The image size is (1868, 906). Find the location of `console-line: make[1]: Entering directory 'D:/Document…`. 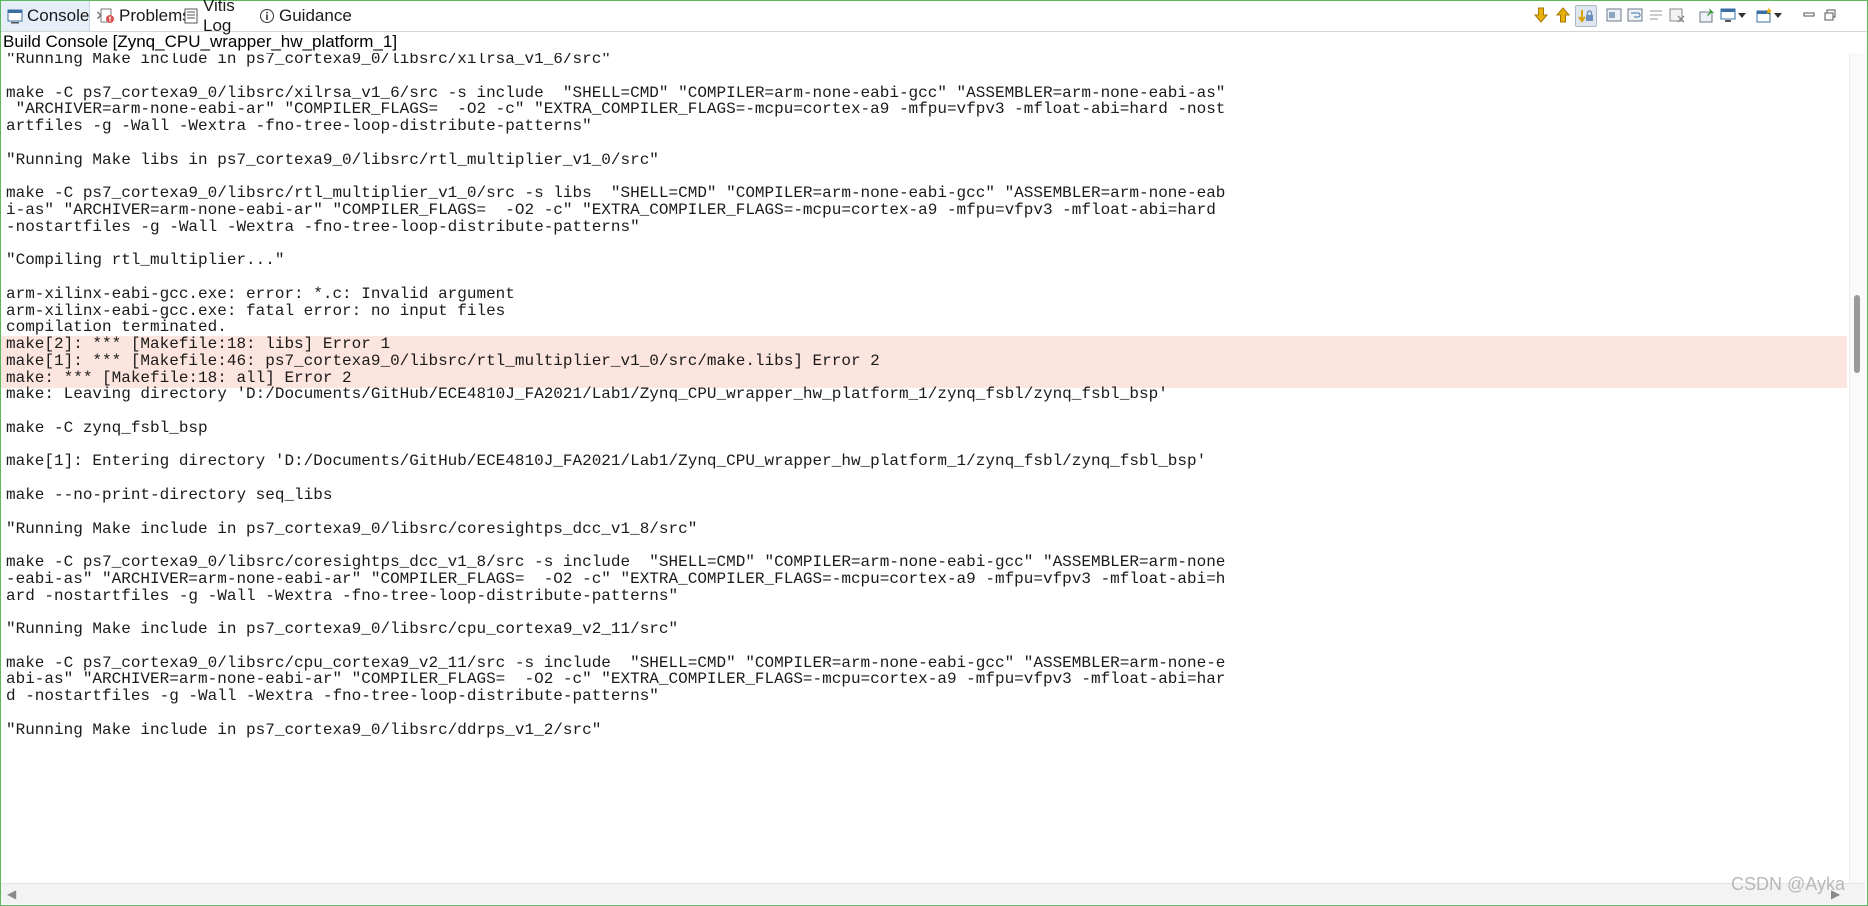

console-line: make[1]: Entering directory 'D:/Document… is located at coordinates (606, 461).